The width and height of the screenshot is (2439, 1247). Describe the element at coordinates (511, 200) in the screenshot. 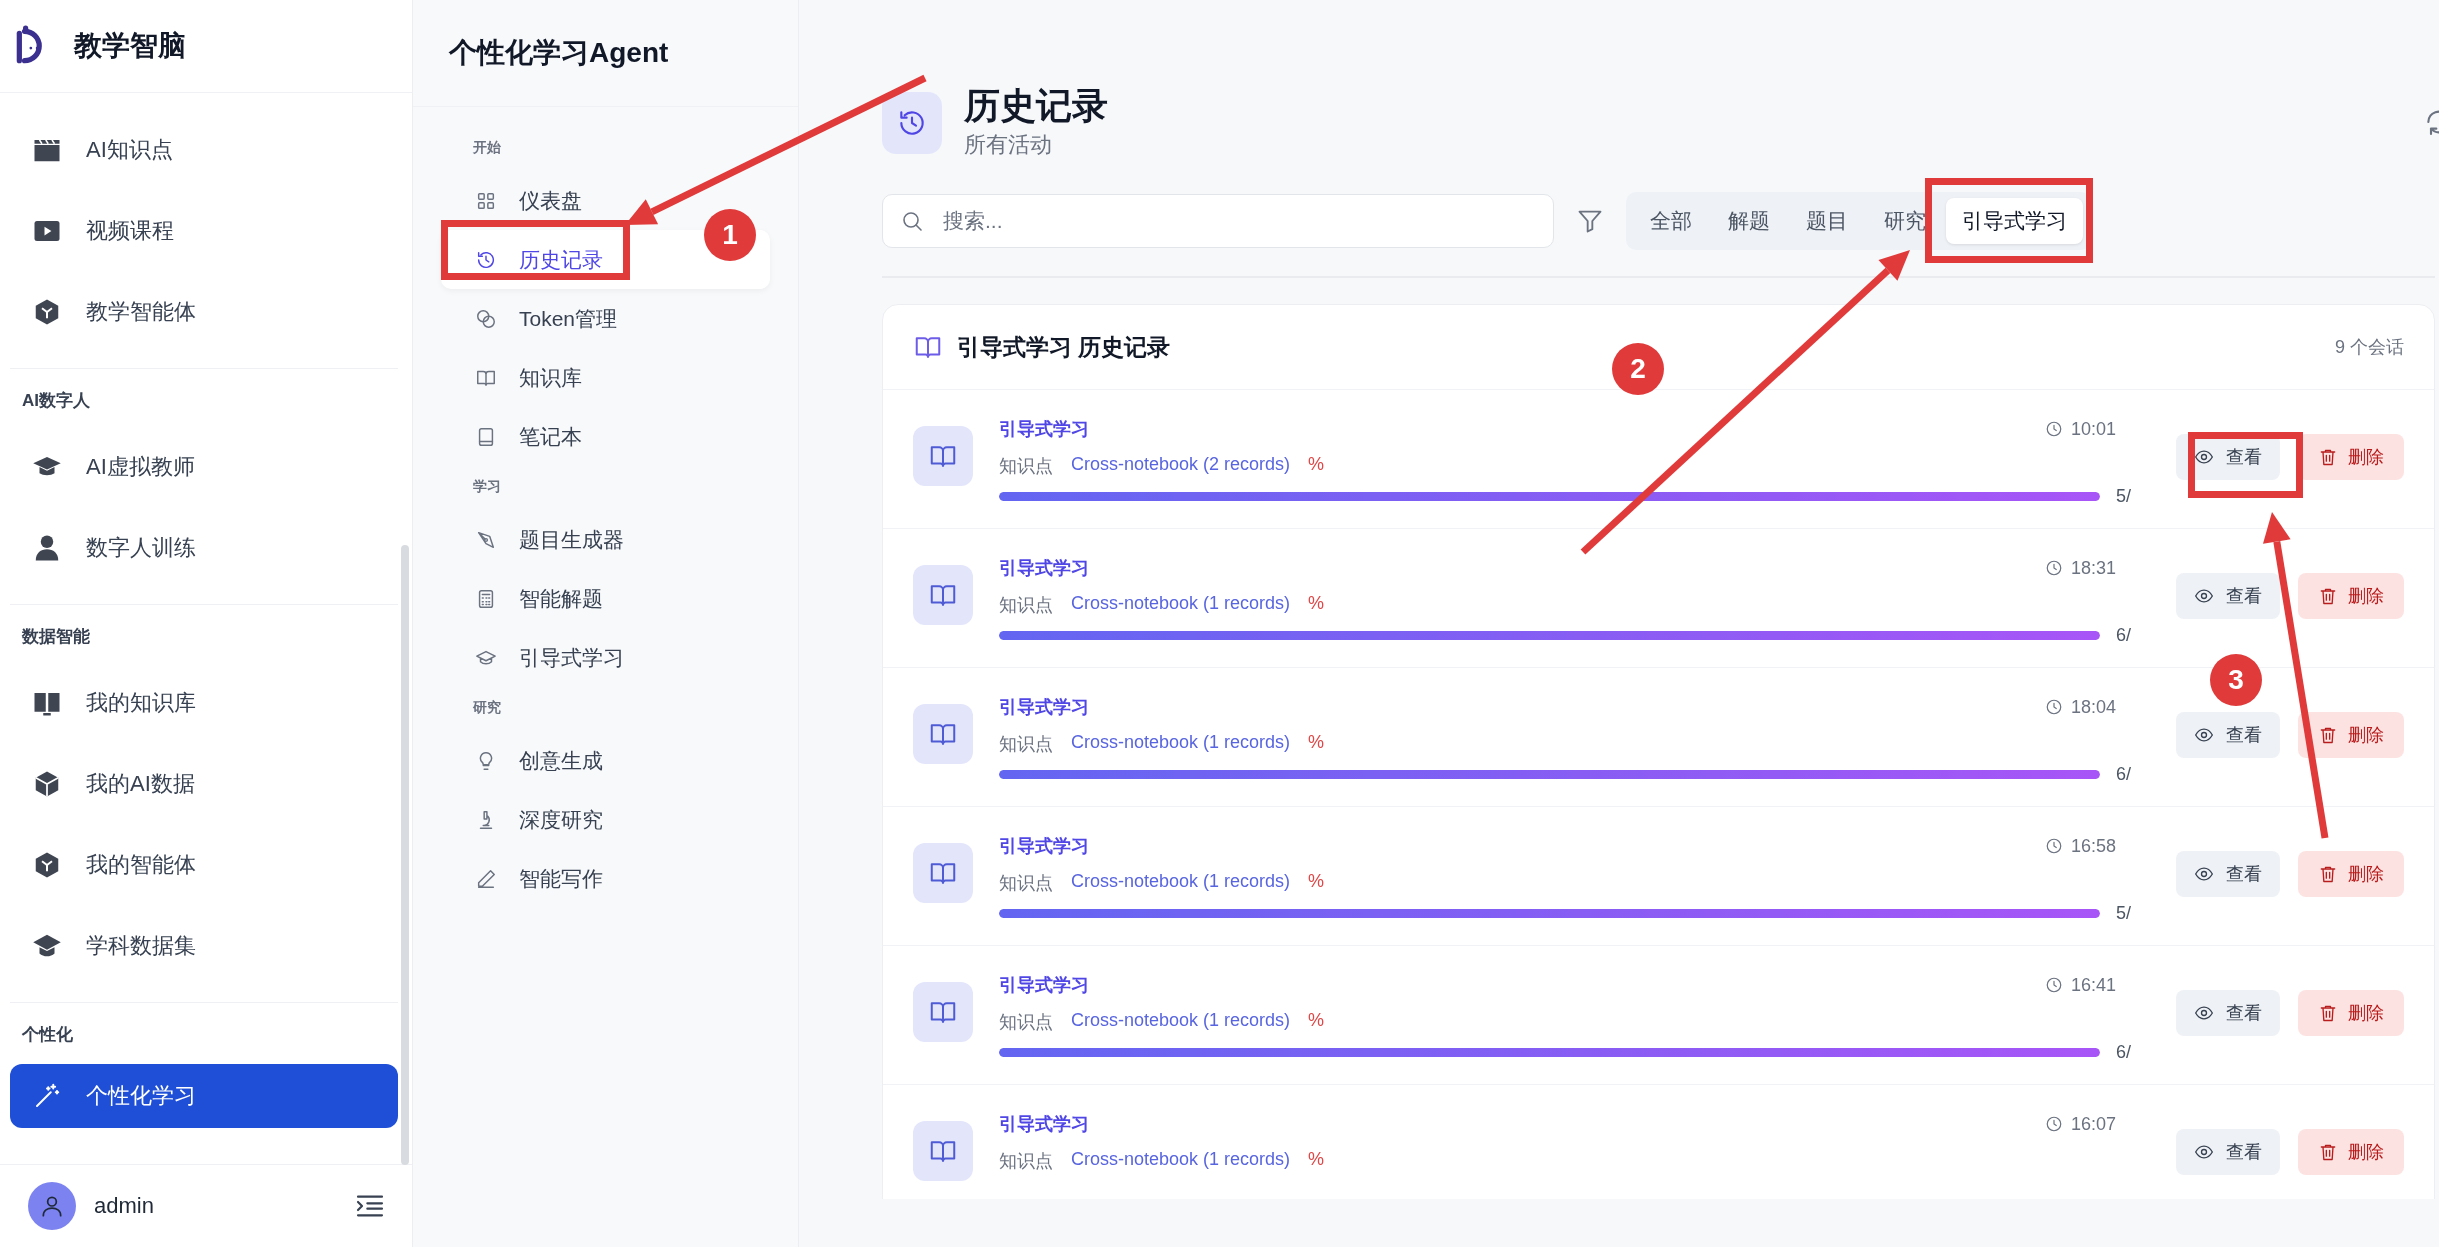

I see `nav-item: 仪表盘` at that location.